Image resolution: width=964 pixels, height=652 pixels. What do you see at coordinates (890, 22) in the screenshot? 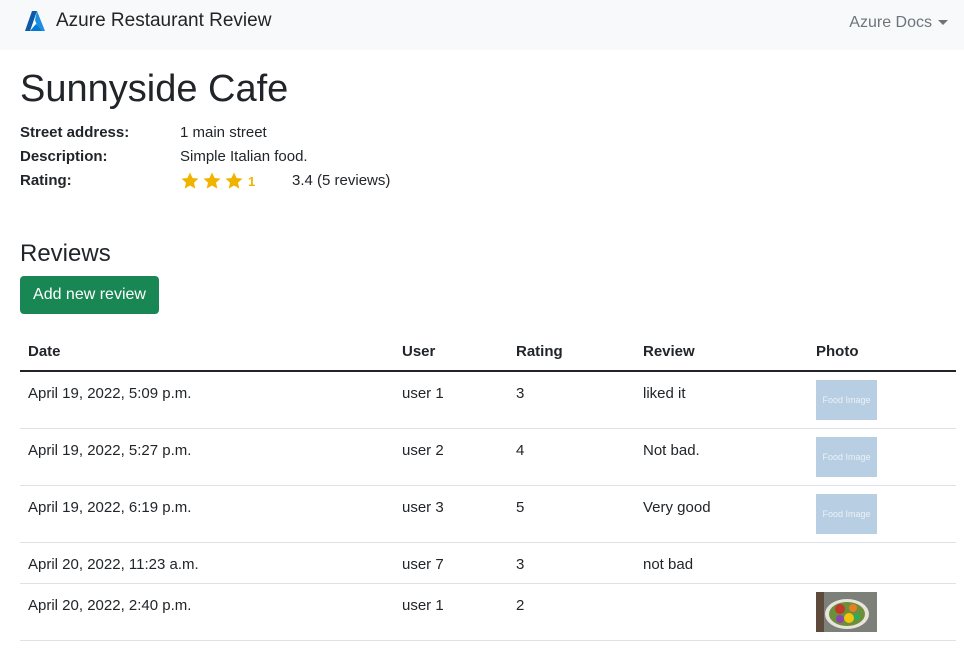
I see `azure-docs-label: Azure Docs` at bounding box center [890, 22].